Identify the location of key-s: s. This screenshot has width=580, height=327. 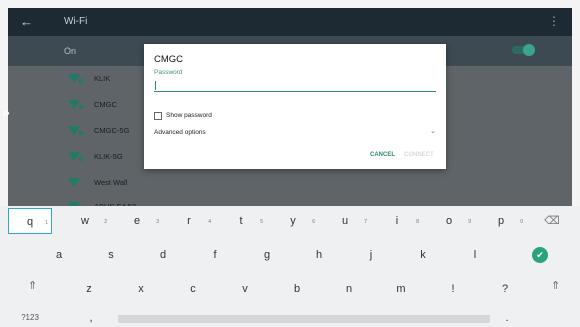
(111, 255).